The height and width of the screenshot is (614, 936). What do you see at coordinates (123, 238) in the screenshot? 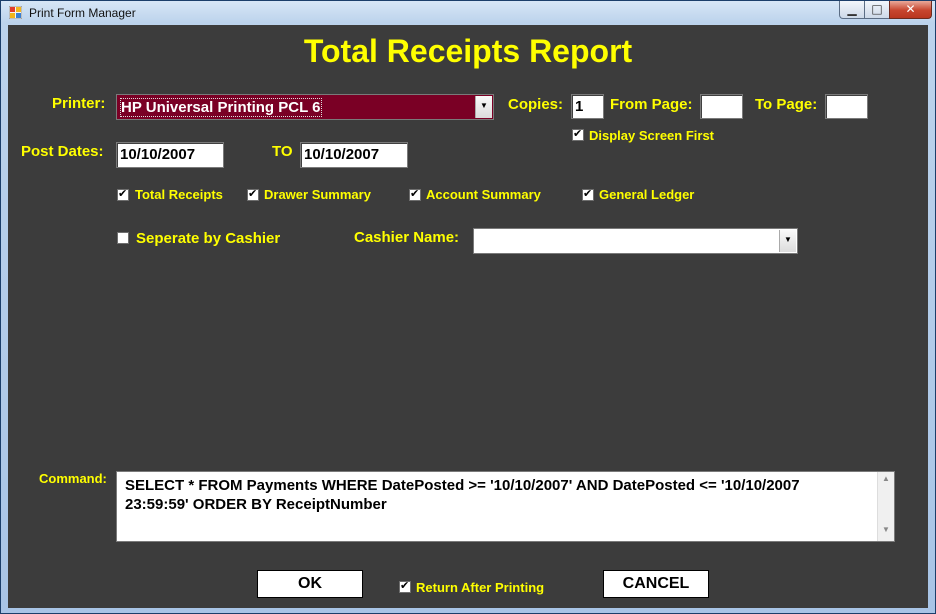
I see `separate-by-cashier-checkbox` at bounding box center [123, 238].